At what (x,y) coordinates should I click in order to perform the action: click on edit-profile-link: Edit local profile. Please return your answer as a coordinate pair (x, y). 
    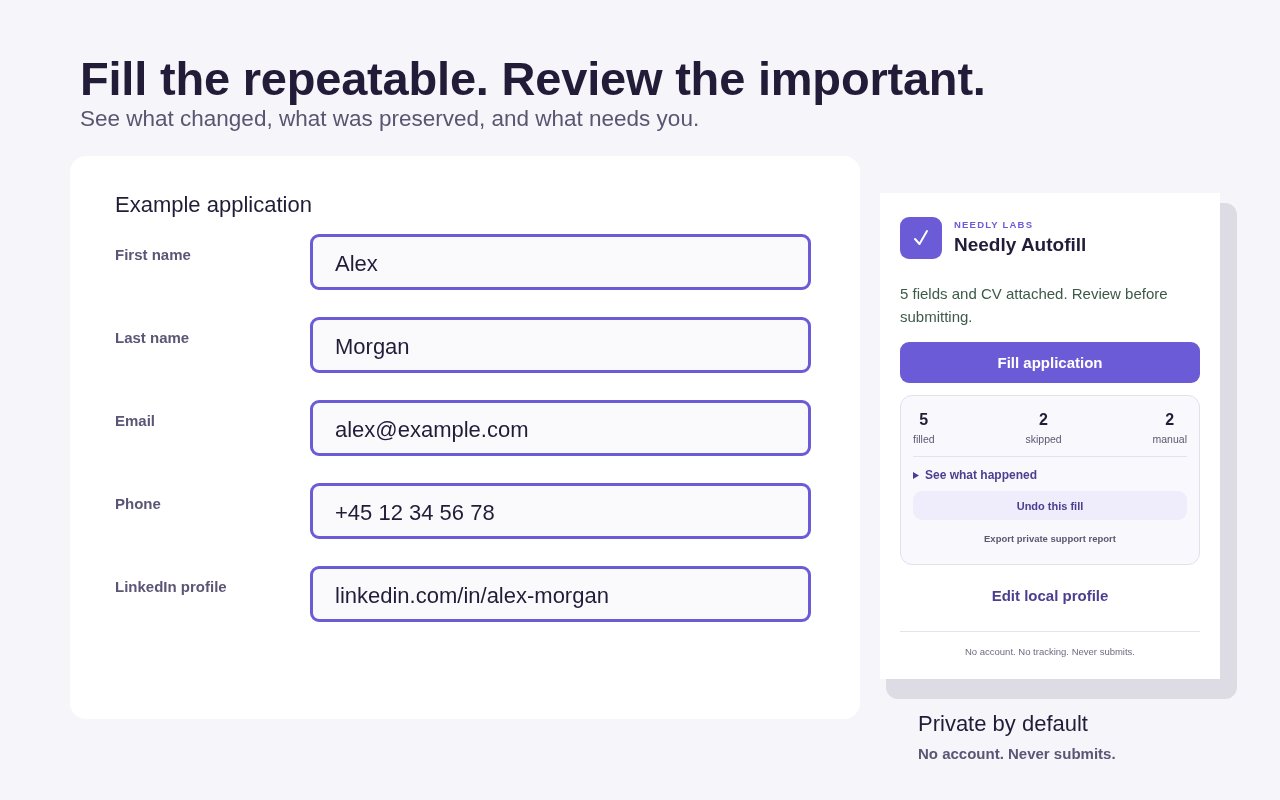
    Looking at the image, I should click on (1050, 595).